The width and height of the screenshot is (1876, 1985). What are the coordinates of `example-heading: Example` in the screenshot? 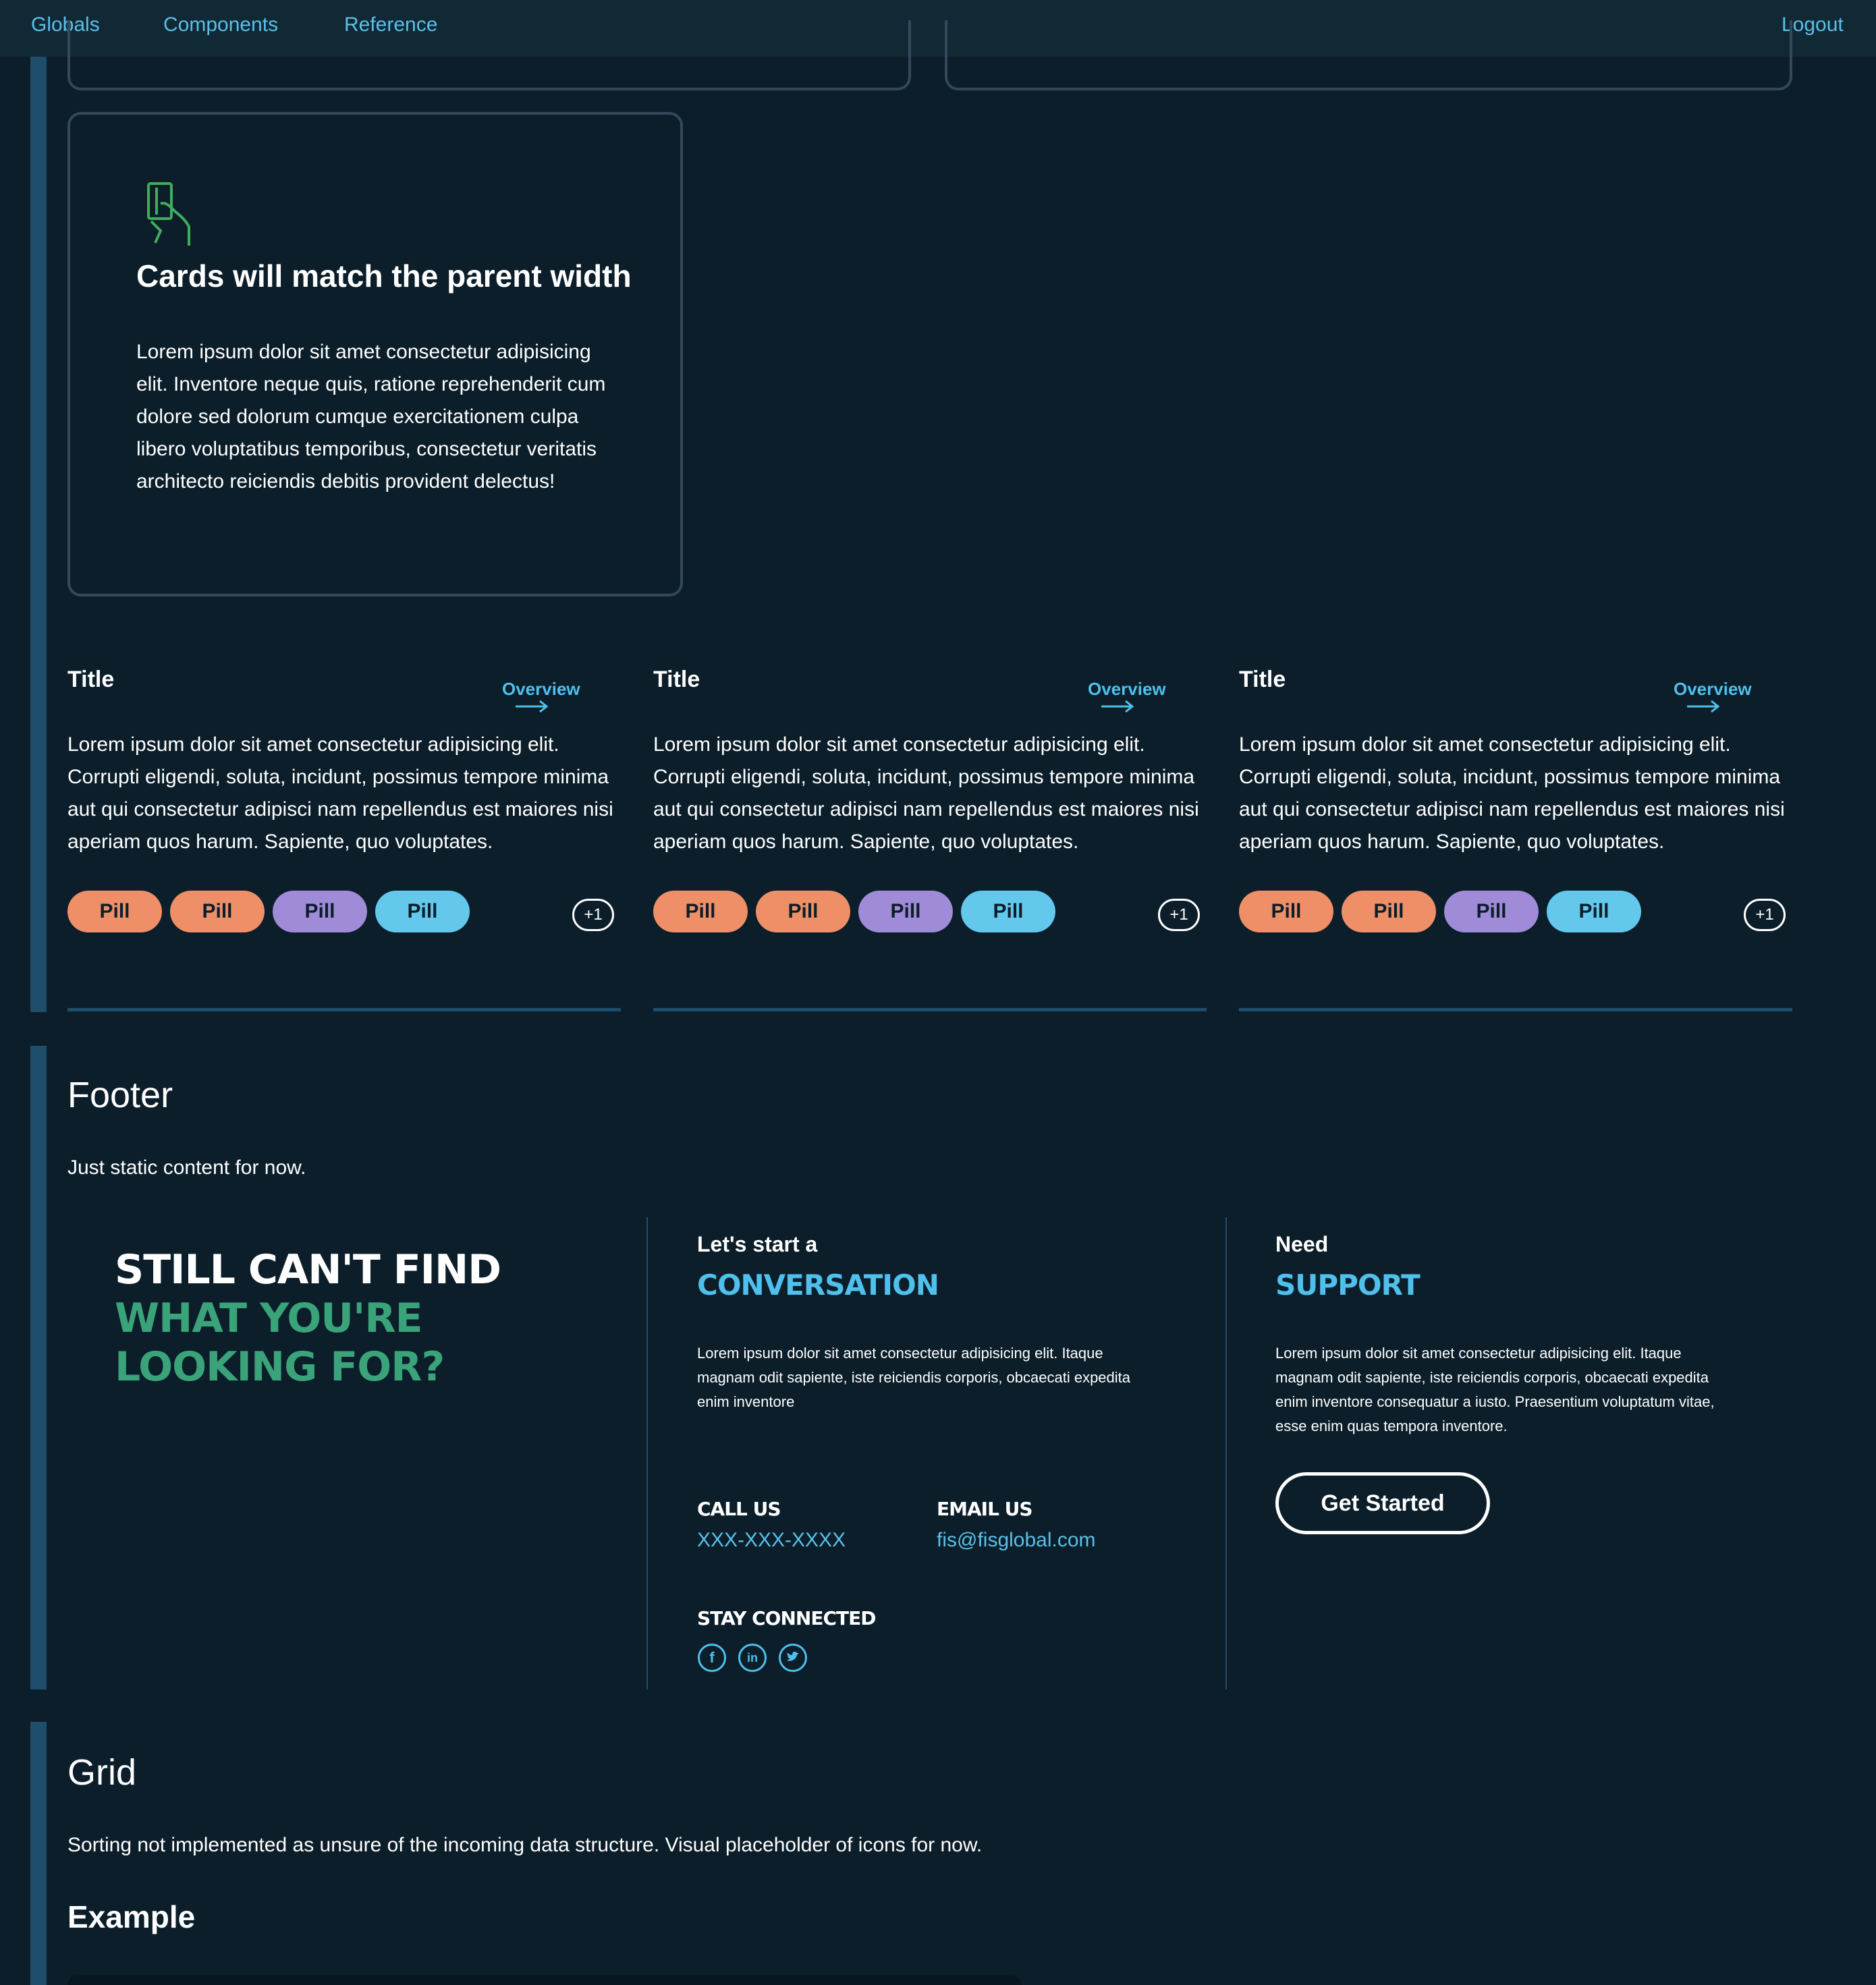 It's located at (131, 1916).